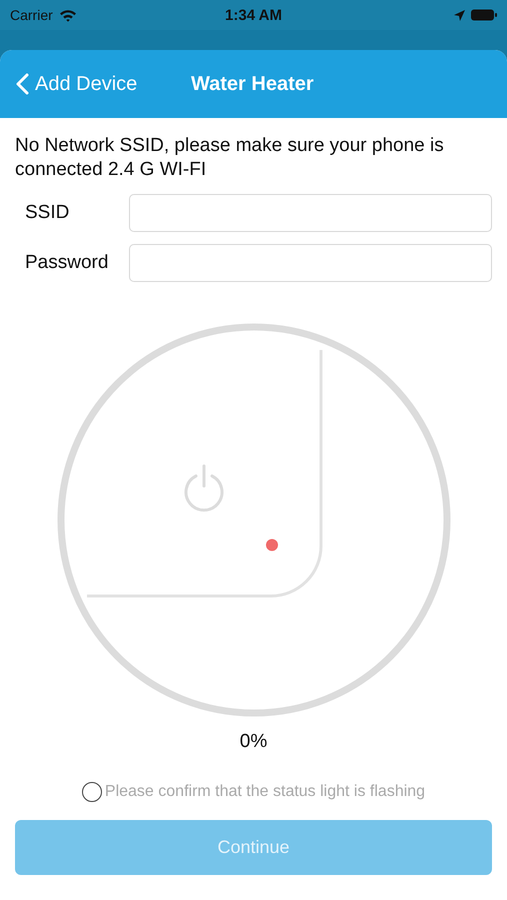 This screenshot has width=507, height=900. Describe the element at coordinates (92, 792) in the screenshot. I see `confirm-checkbox` at that location.